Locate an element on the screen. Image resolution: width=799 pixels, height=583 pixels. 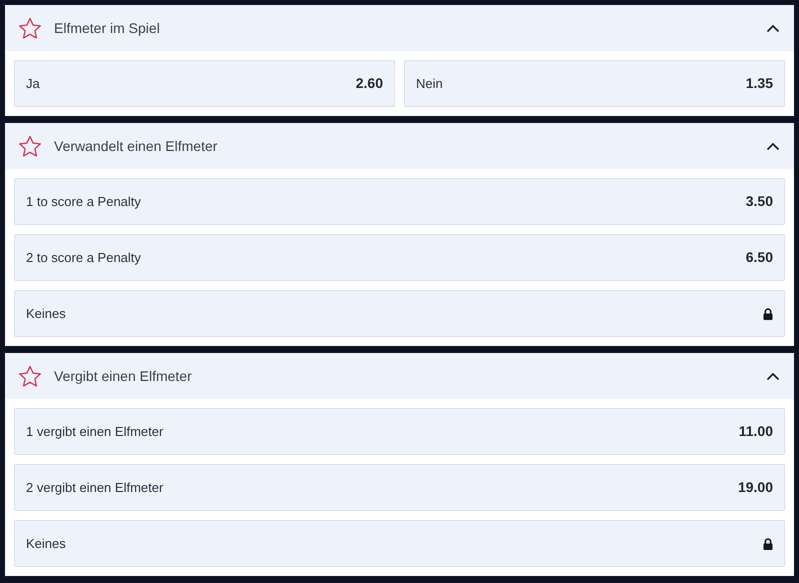
market-header: Elfmeter im Spiel is located at coordinates (399, 28).